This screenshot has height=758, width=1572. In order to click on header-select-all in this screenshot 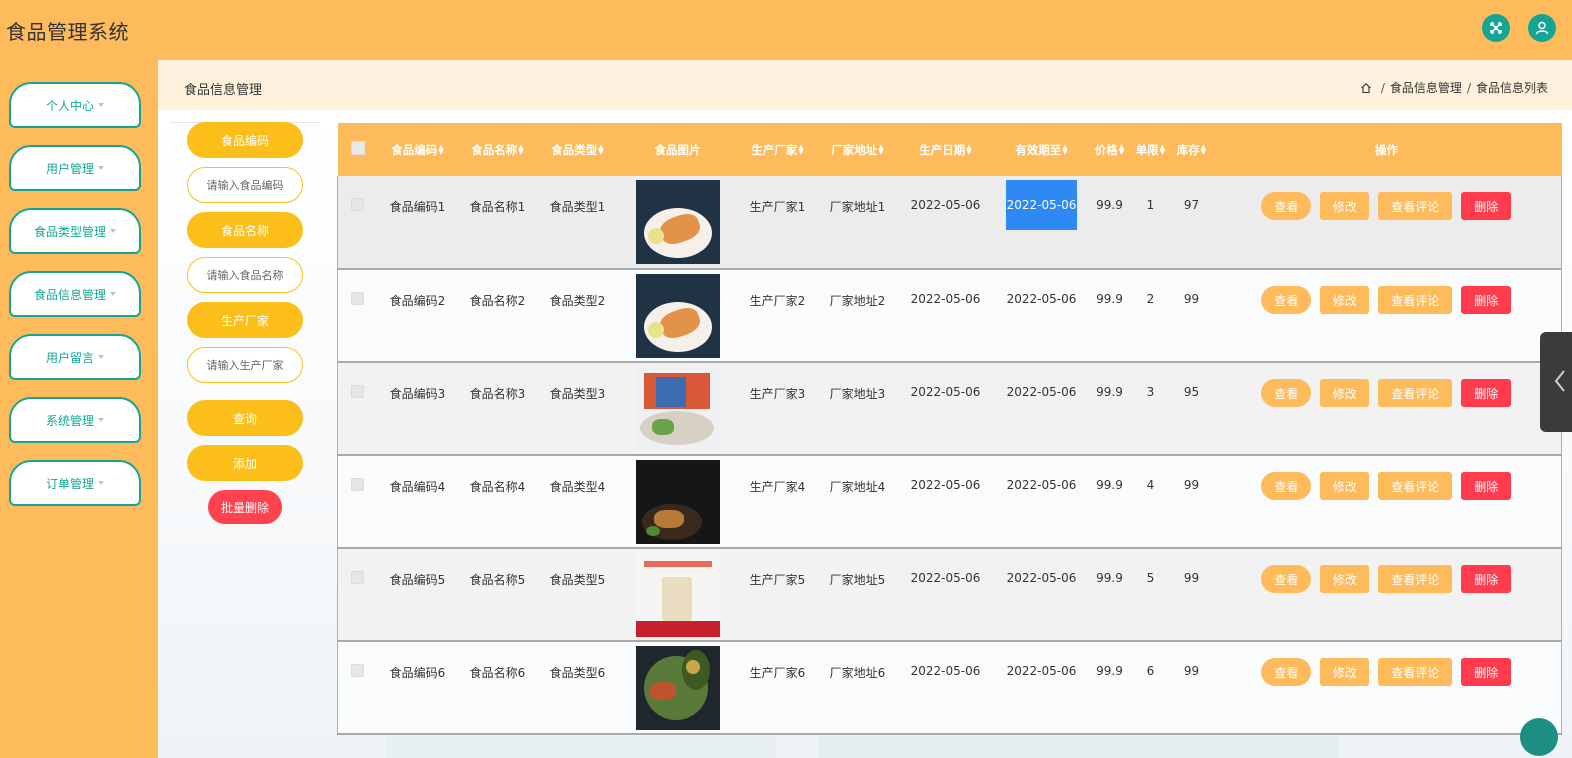, I will do `click(358, 149)`.